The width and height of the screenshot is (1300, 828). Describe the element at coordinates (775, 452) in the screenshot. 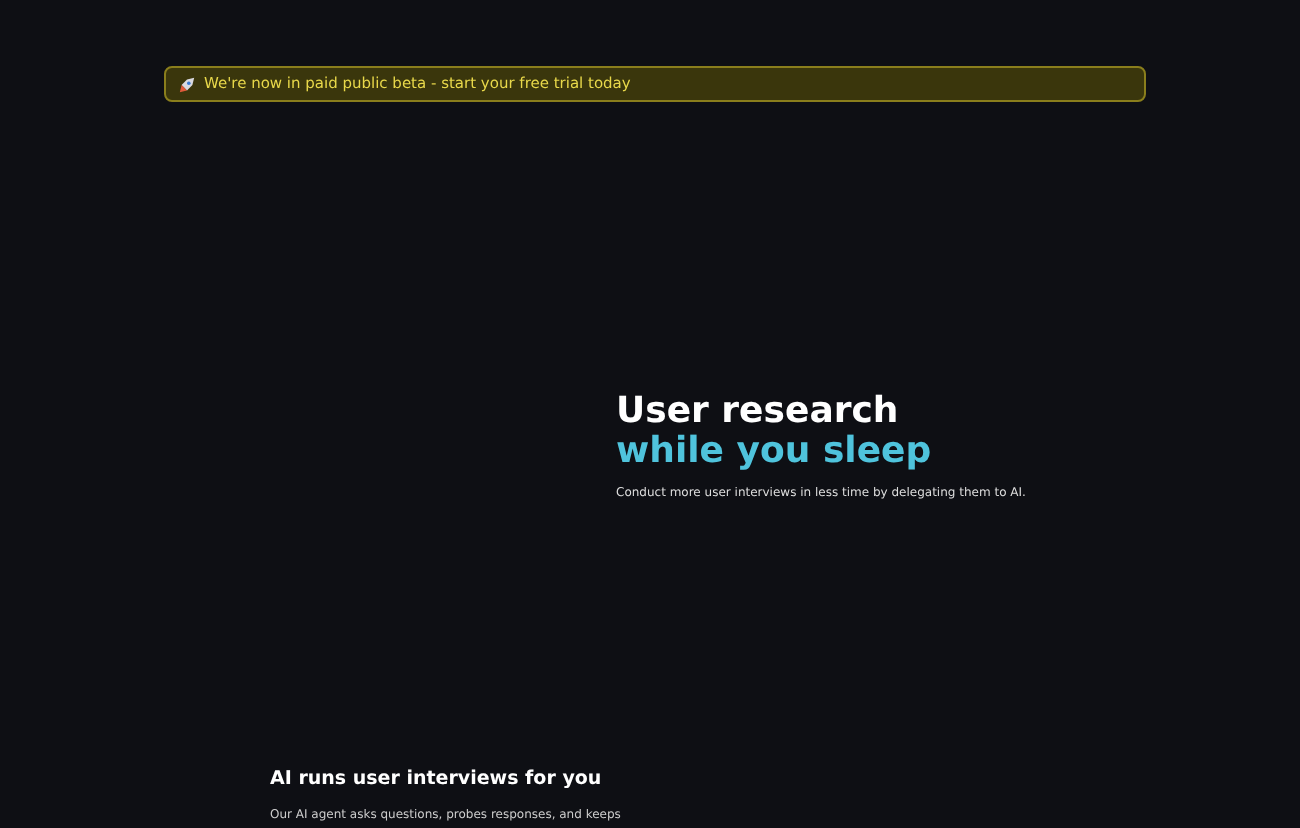

I see `hero-title-highlight: while you sleep` at that location.